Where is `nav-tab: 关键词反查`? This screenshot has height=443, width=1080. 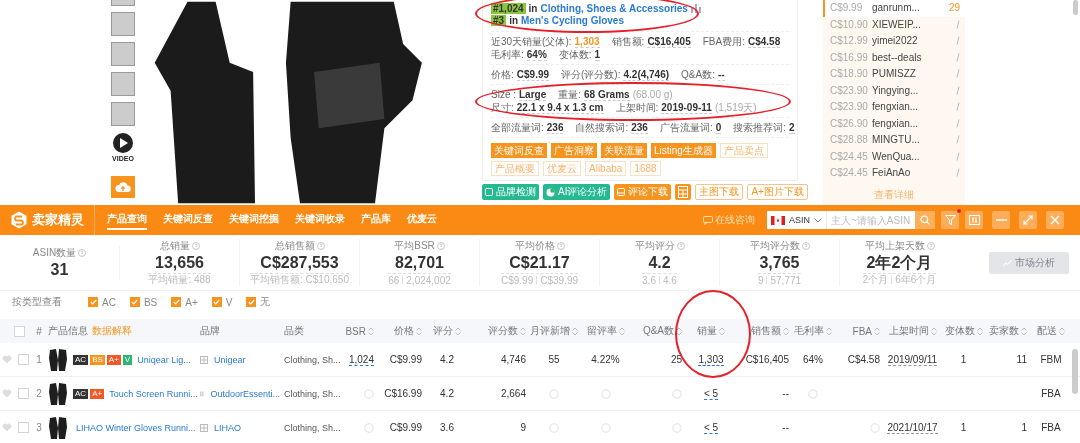
nav-tab: 关键词反查 is located at coordinates (188, 220).